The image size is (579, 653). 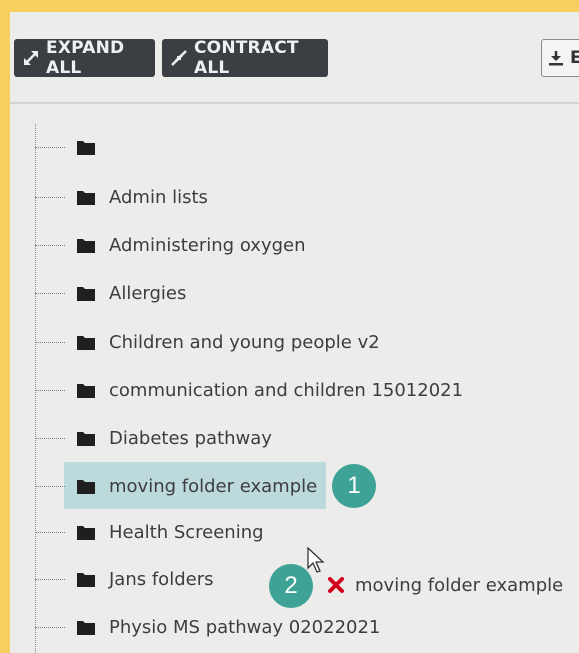 I want to click on drag-ghost: moving folder example, so click(x=445, y=585).